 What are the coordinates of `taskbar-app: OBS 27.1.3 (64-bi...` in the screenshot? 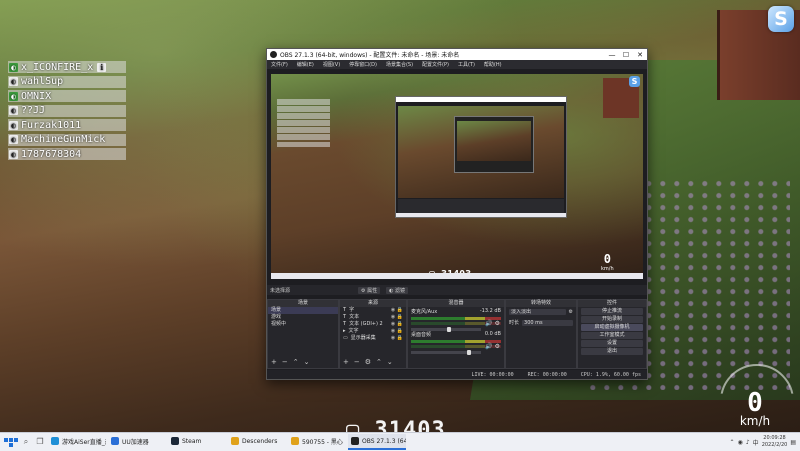 It's located at (377, 442).